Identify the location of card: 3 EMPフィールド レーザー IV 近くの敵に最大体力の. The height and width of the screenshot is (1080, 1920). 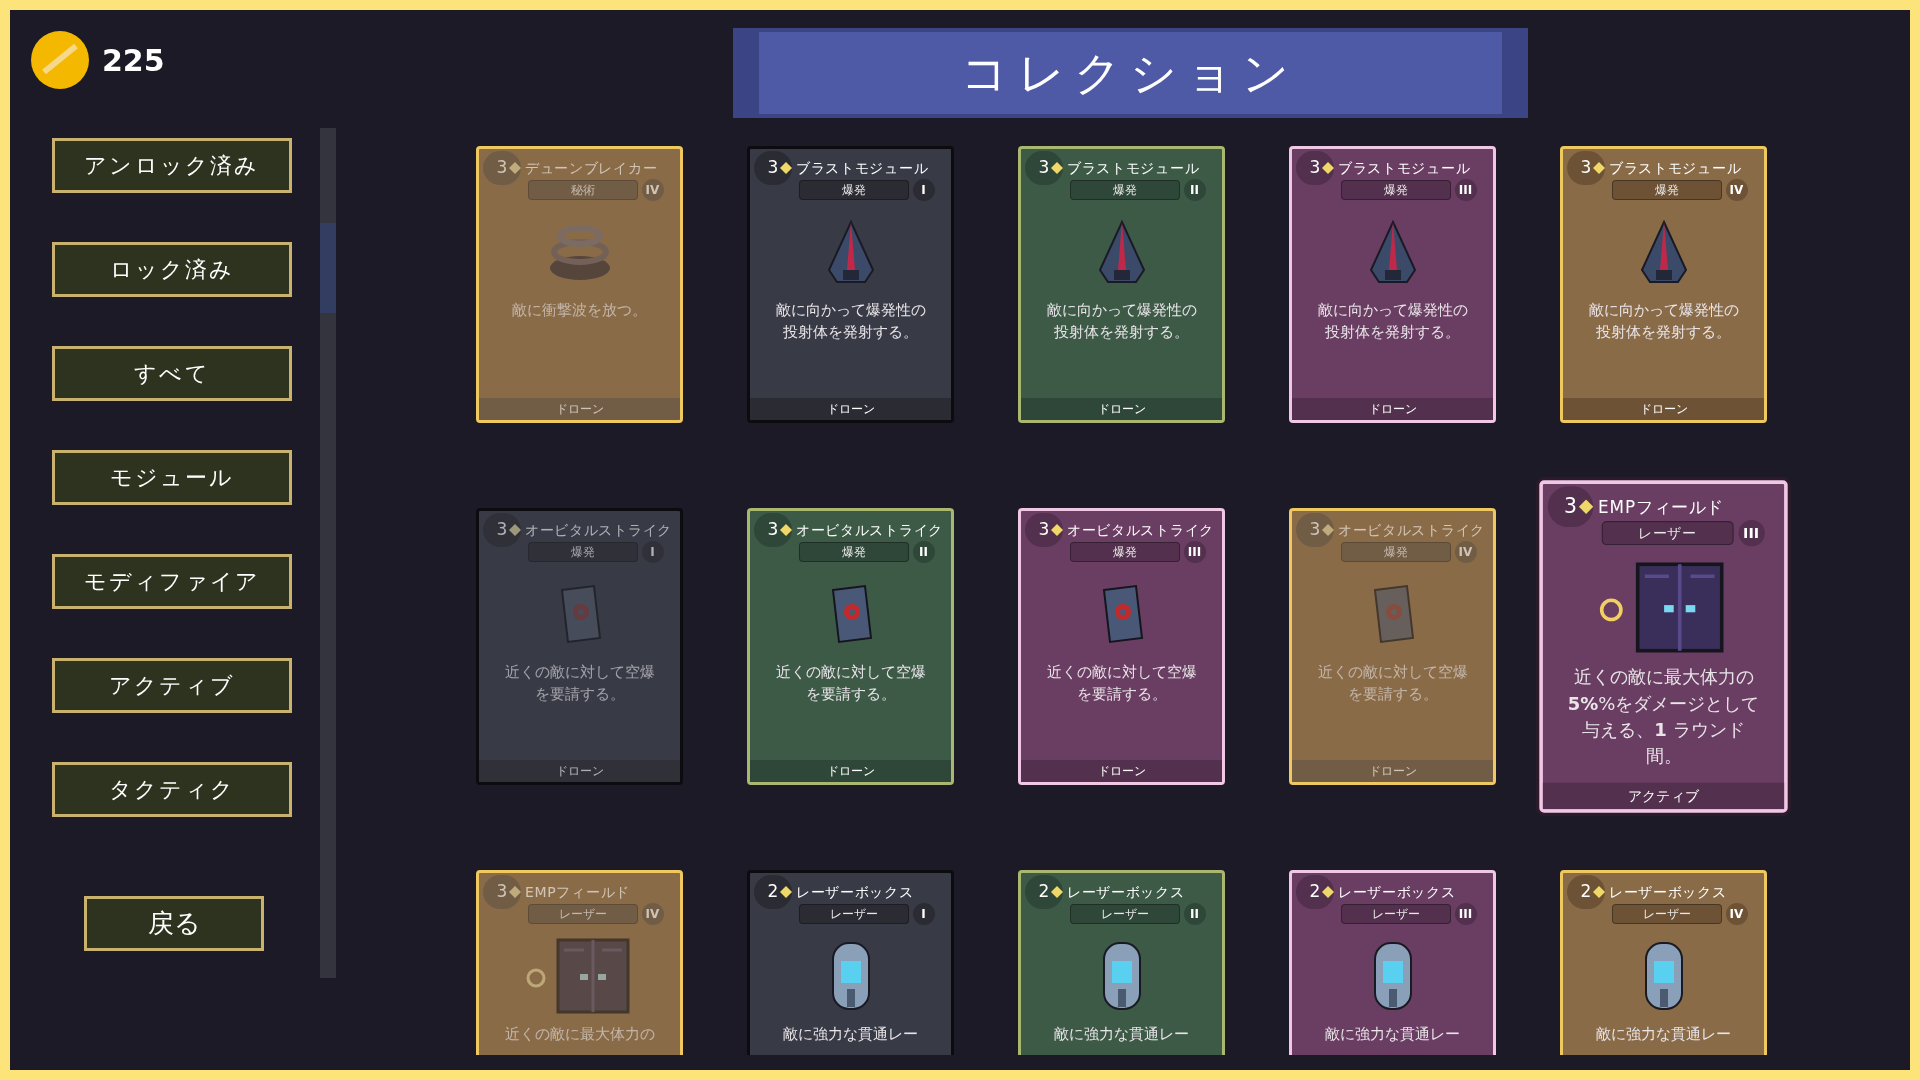
(579, 962).